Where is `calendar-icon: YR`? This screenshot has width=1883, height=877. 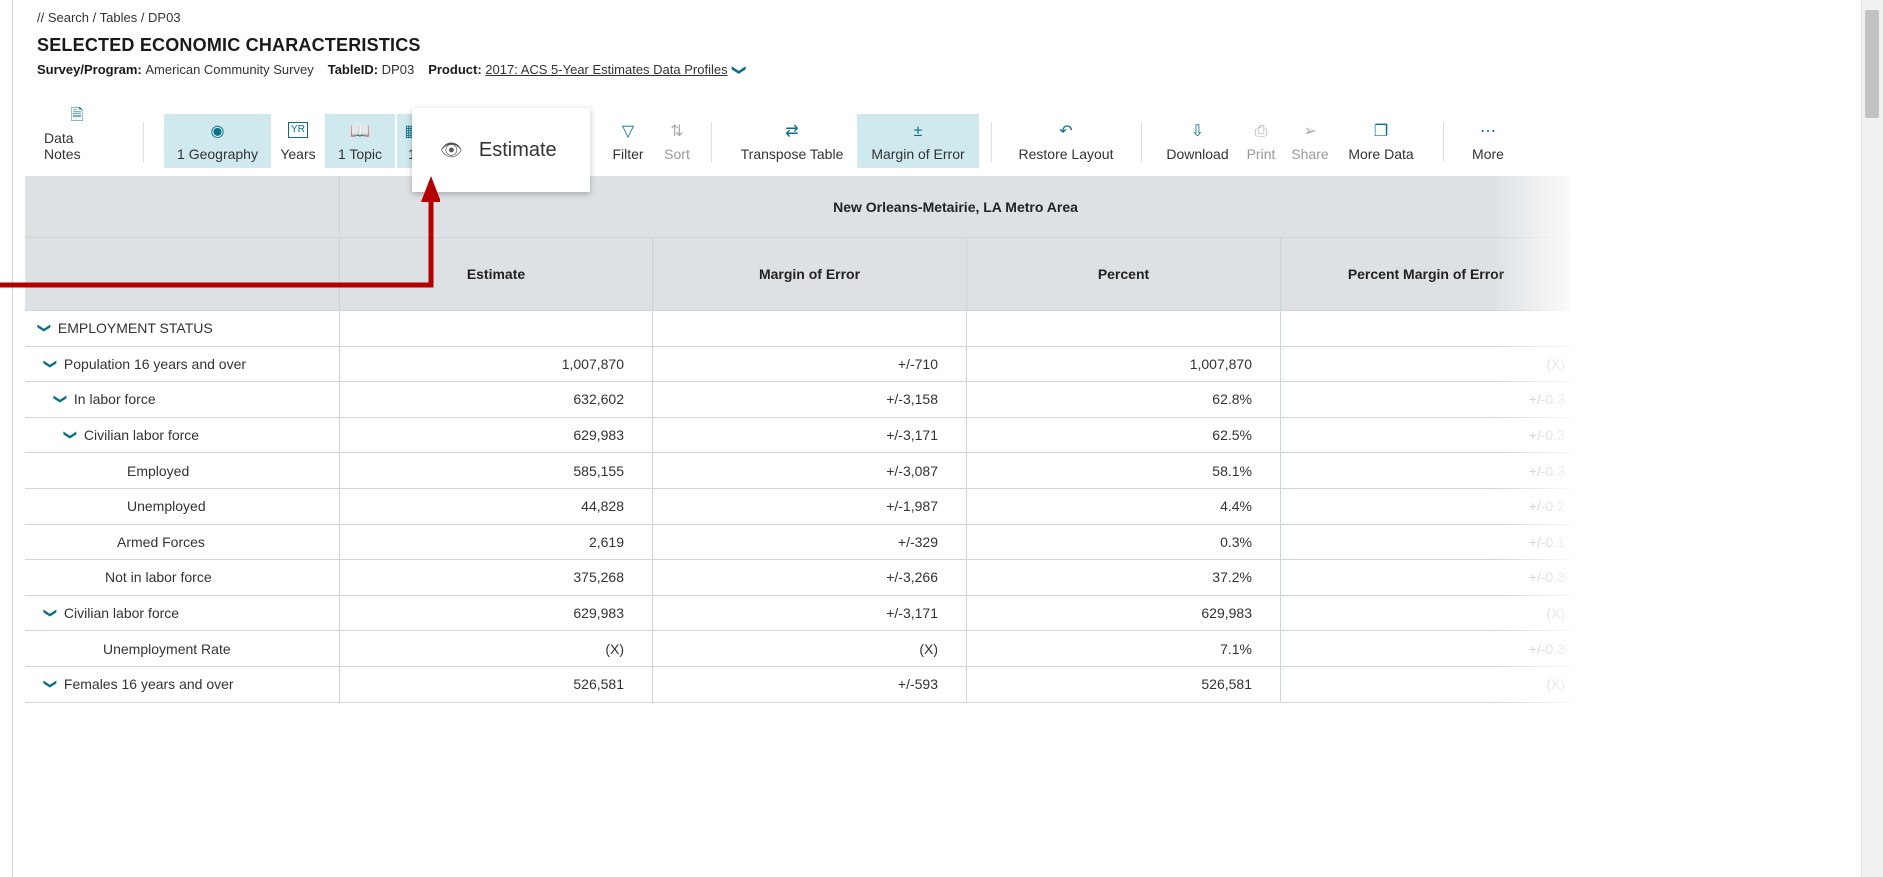 calendar-icon: YR is located at coordinates (298, 130).